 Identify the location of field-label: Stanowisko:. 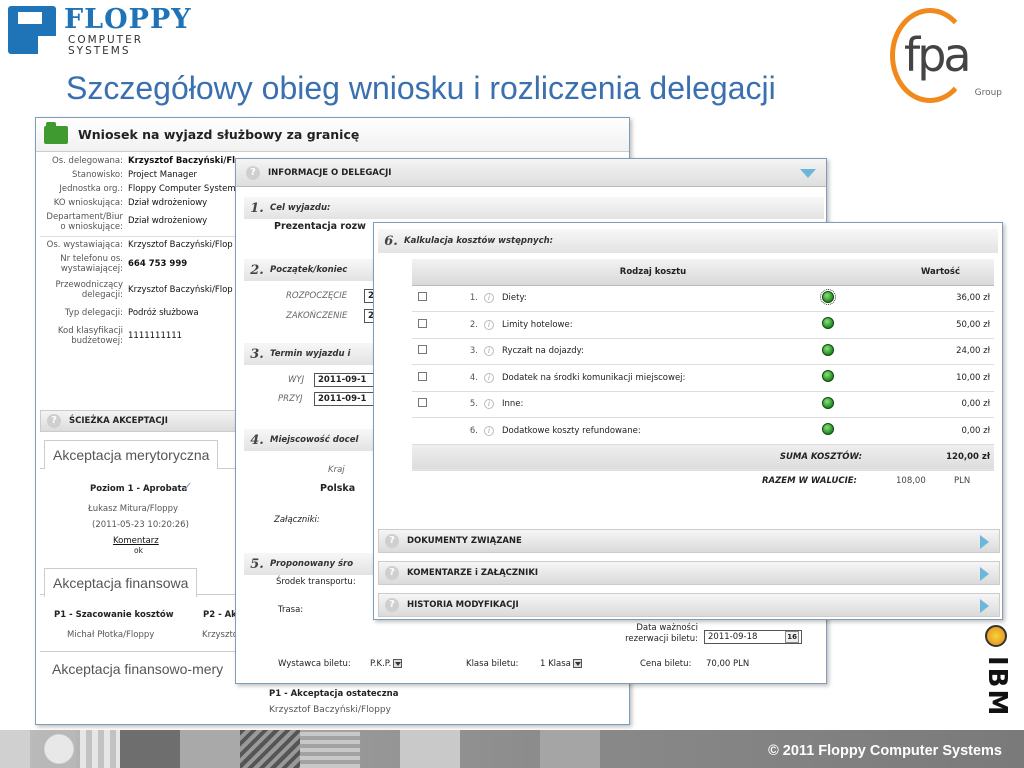
(97, 175).